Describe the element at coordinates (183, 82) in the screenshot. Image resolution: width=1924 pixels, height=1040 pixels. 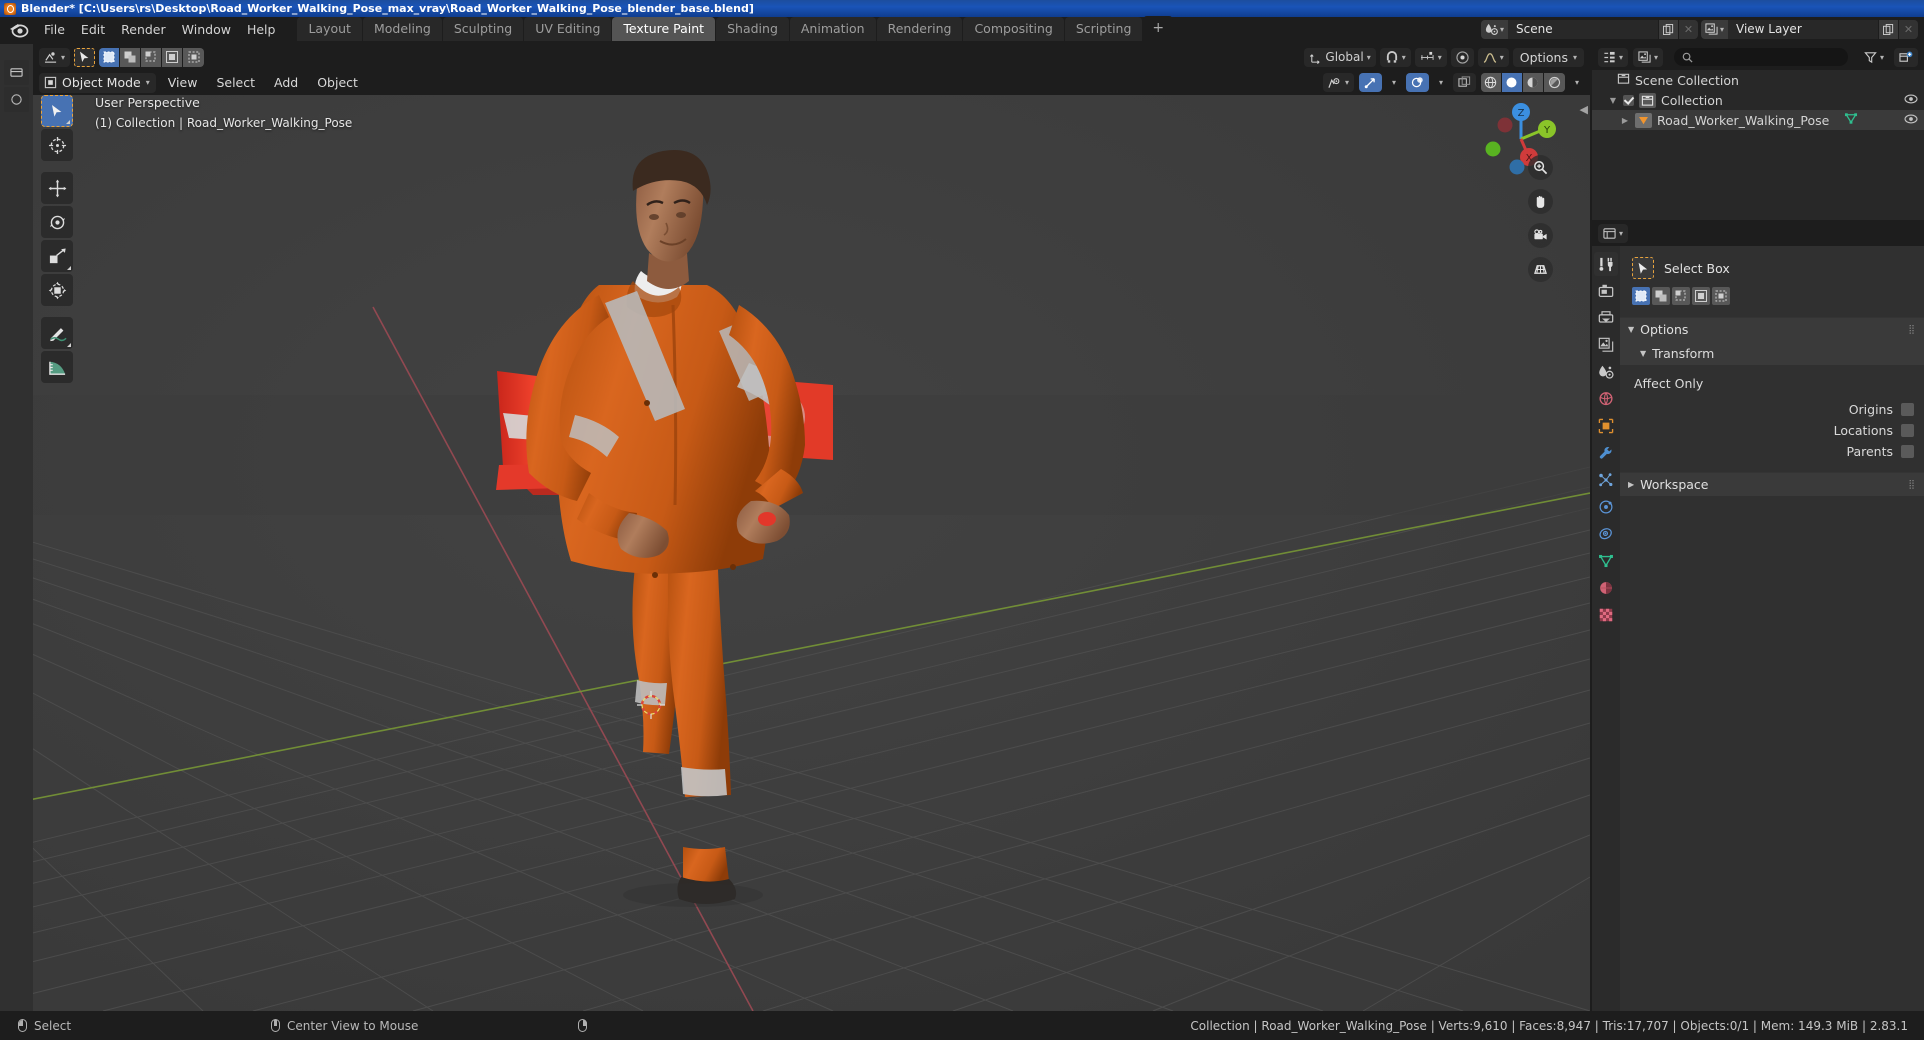
I see `viewport-menu-view: View` at that location.